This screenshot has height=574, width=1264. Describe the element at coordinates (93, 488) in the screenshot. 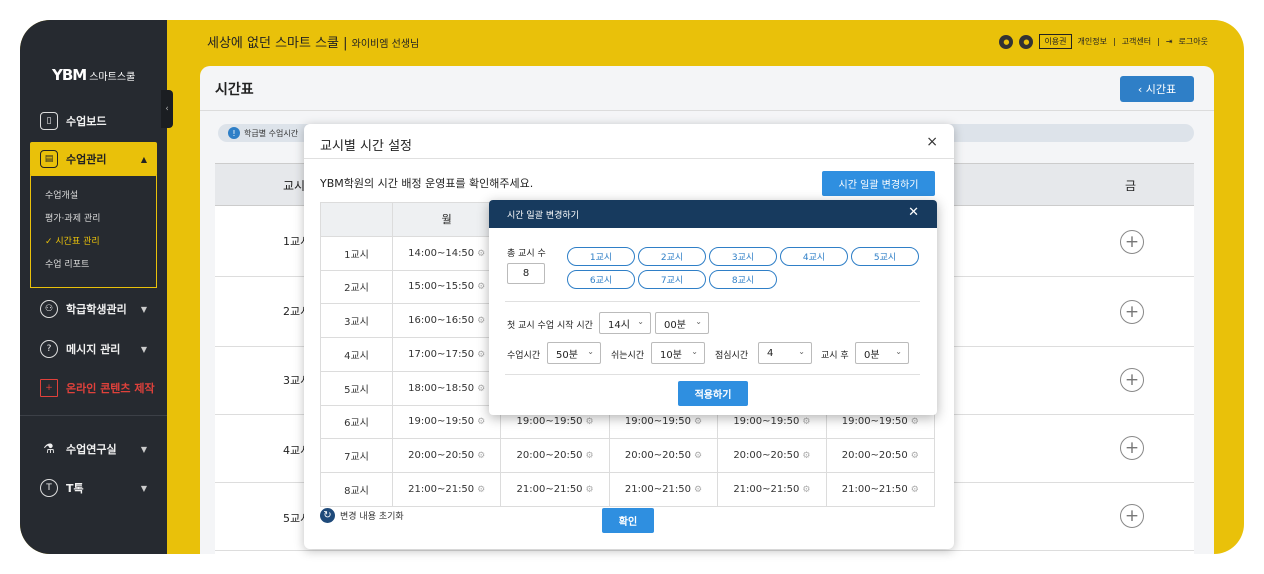

I see `sidebar-item-ttalk: T T톡 ▼` at that location.